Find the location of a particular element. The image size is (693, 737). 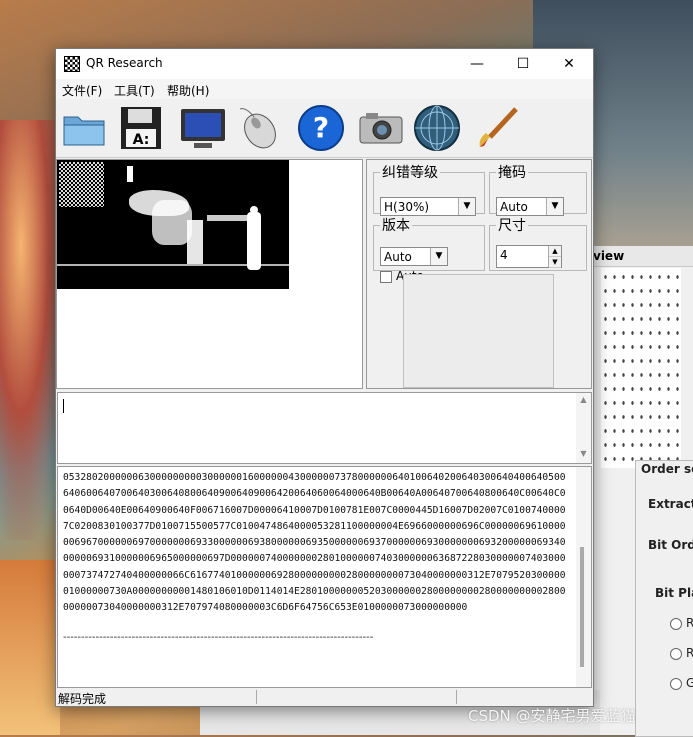

minimize-button: — is located at coordinates (477, 64).